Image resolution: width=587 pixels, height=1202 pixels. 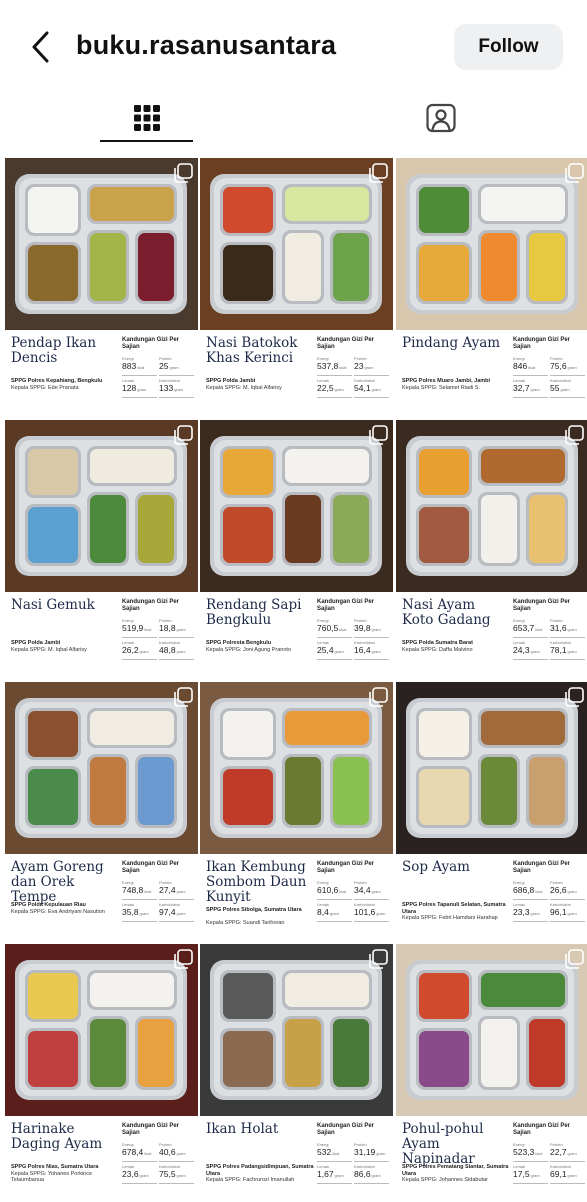 I want to click on active-tab-indicator, so click(x=146, y=141).